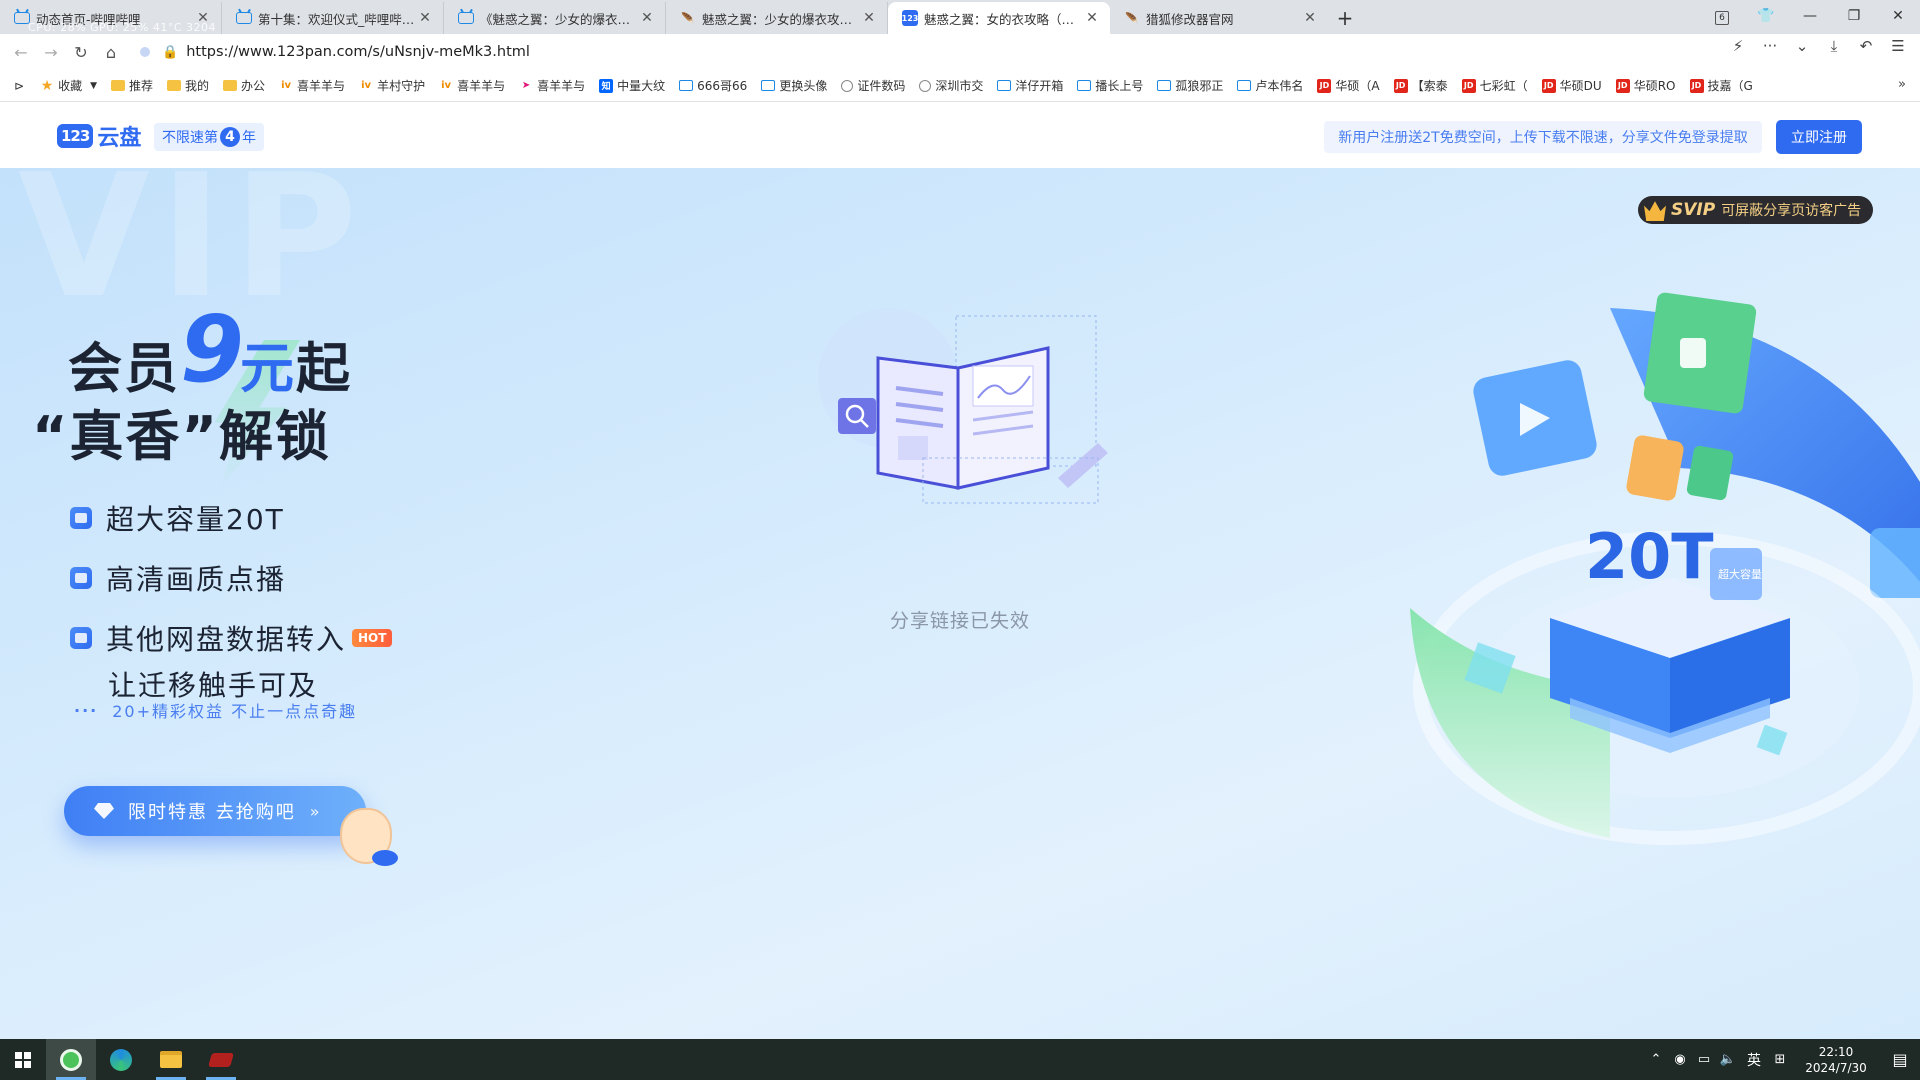 This screenshot has width=1920, height=1080. What do you see at coordinates (132, 85) in the screenshot?
I see `bookmark-folder: 推荐` at bounding box center [132, 85].